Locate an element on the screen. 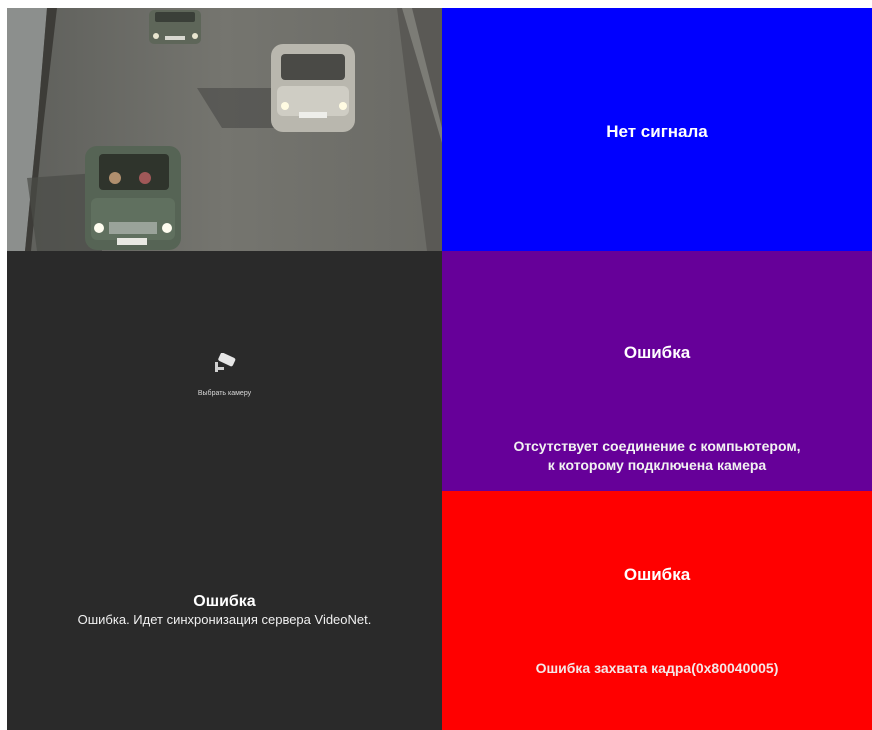  select-camera-label: Выбрать камеру is located at coordinates (224, 393).